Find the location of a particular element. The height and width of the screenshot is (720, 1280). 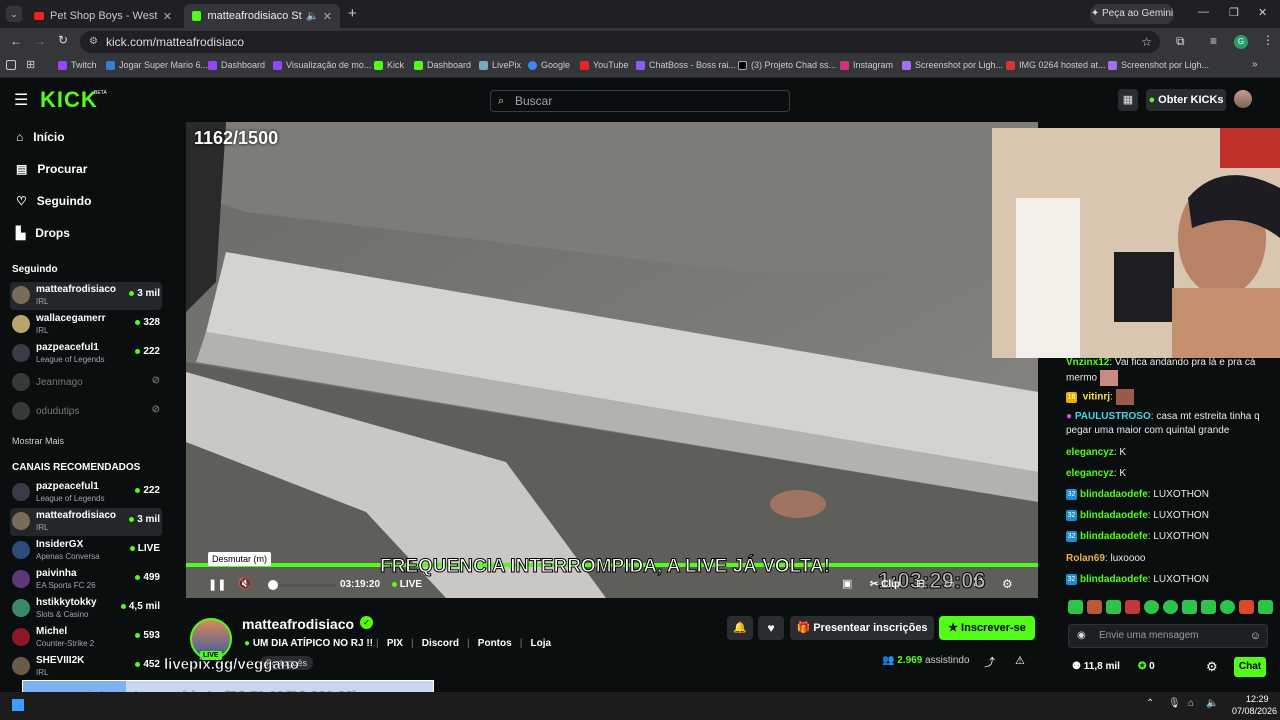

profile-avatar: G is located at coordinates (1241, 42).